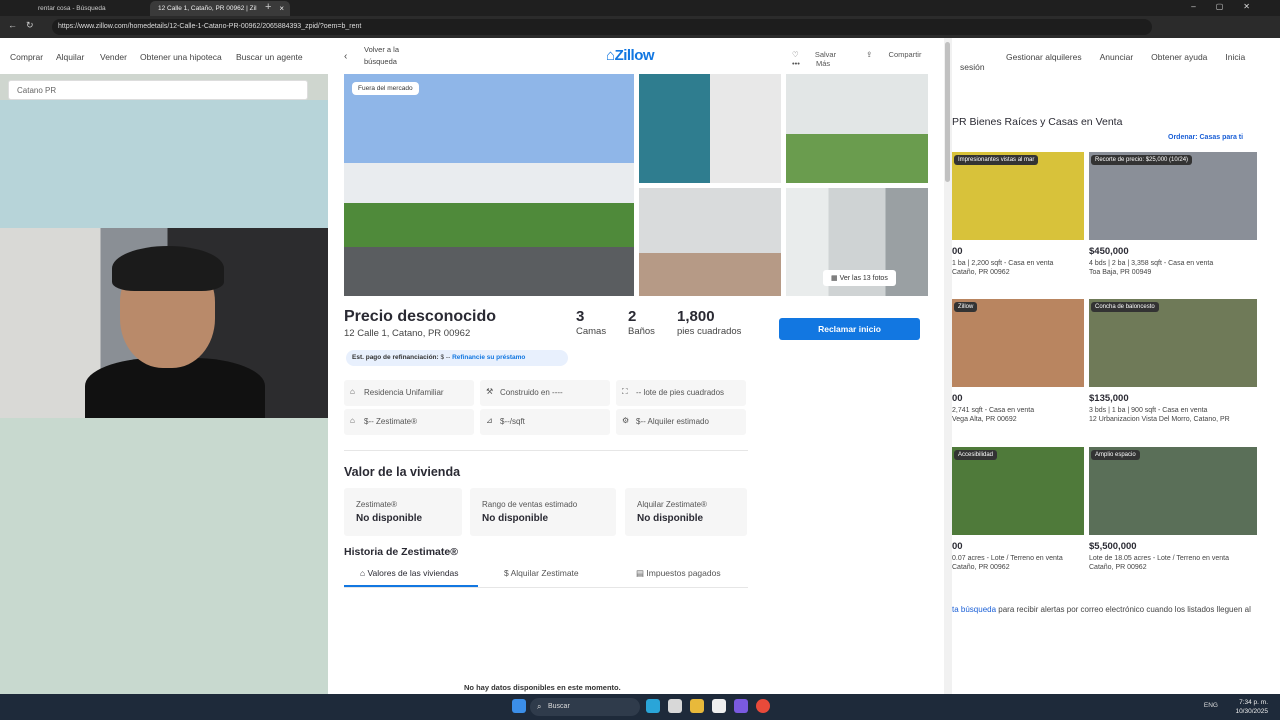 The height and width of the screenshot is (720, 1280). I want to click on listing-address: Cataño, PR 00962, so click(981, 567).